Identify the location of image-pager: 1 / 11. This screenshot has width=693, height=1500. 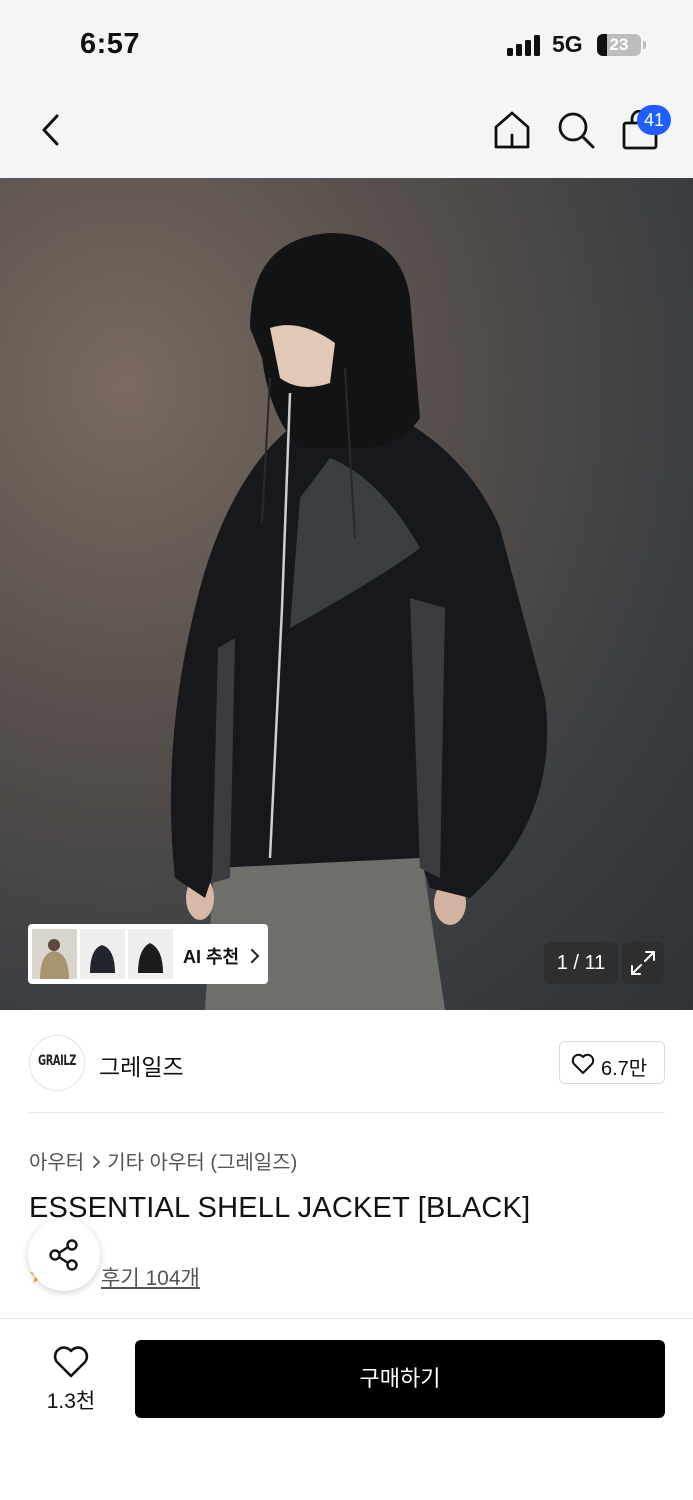
(581, 963).